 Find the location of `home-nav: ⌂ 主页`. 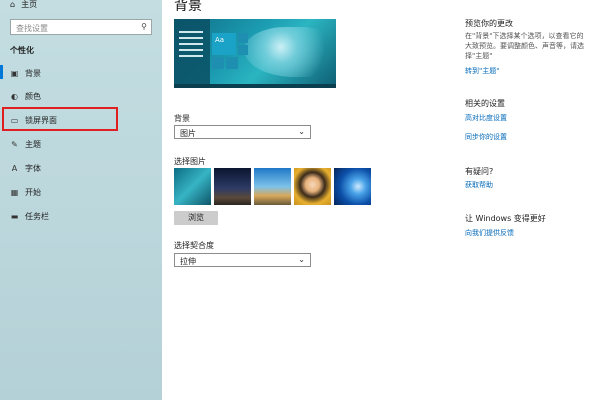

home-nav: ⌂ 主页 is located at coordinates (23, 5).